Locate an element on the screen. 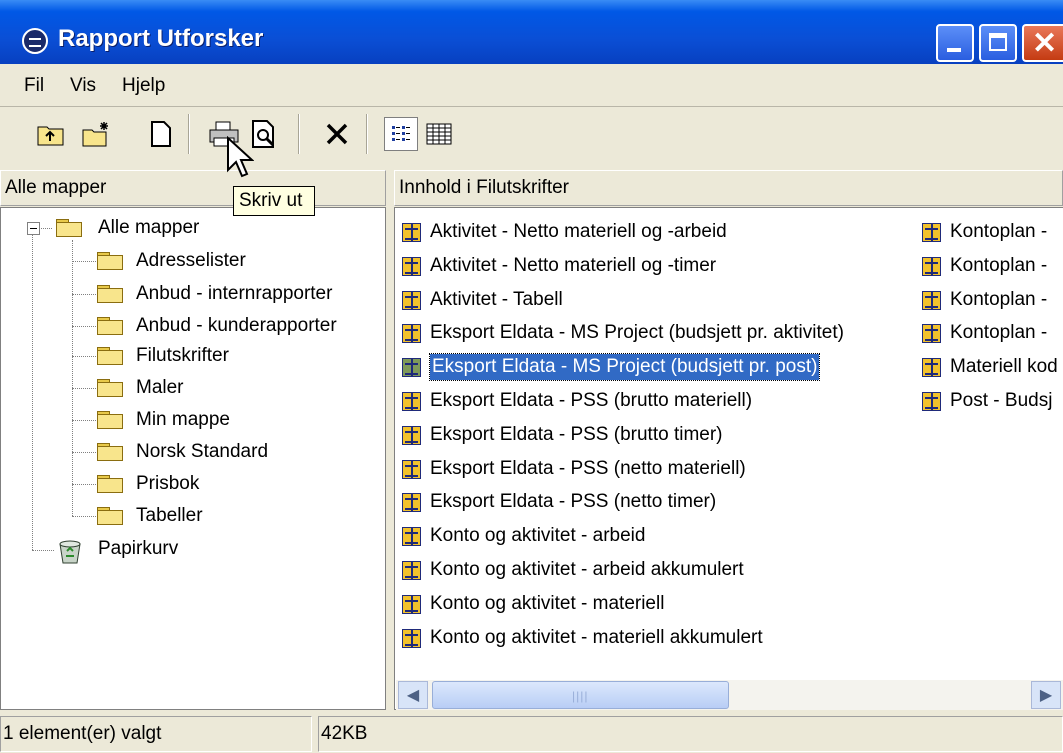 The width and height of the screenshot is (1063, 753). arrow-right-icon: ▶ is located at coordinates (1046, 695).